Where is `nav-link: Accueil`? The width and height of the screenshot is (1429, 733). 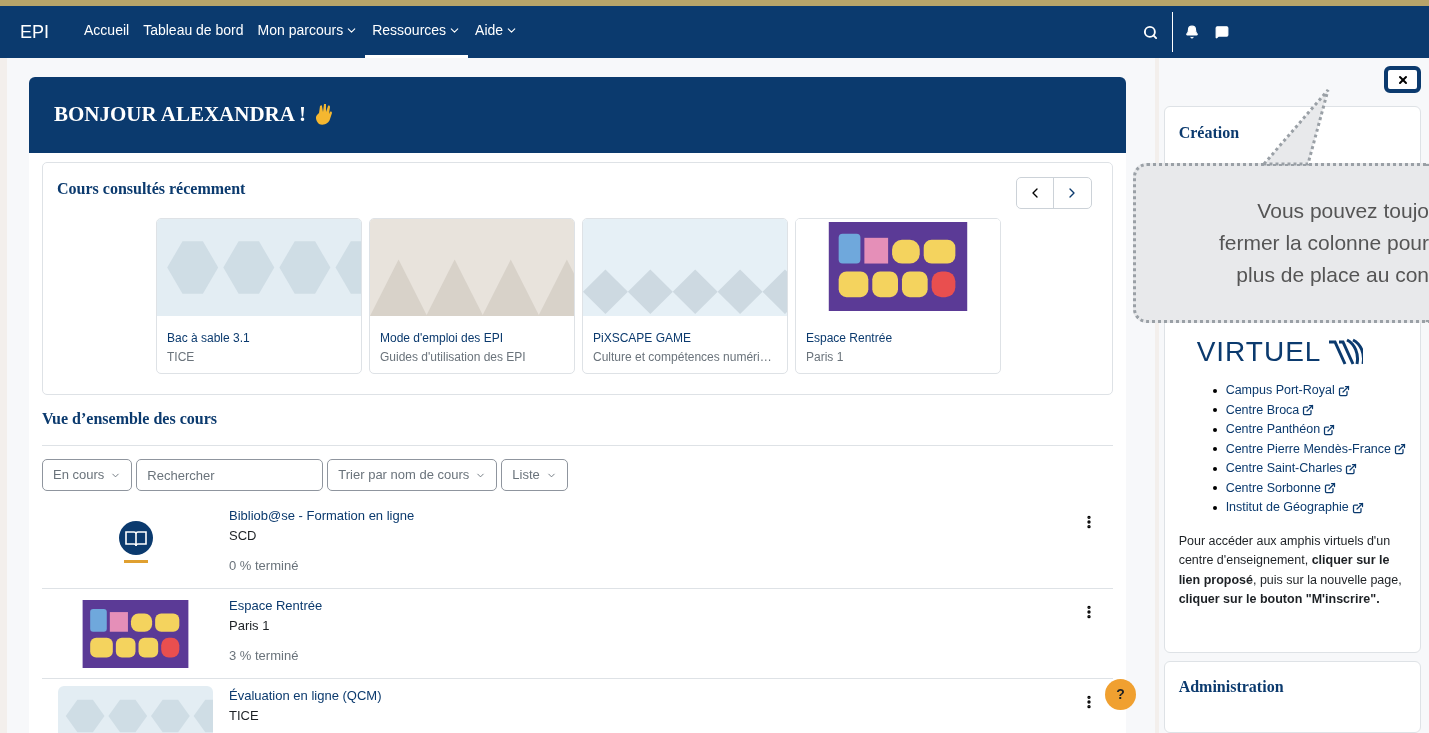
nav-link: Accueil is located at coordinates (107, 32).